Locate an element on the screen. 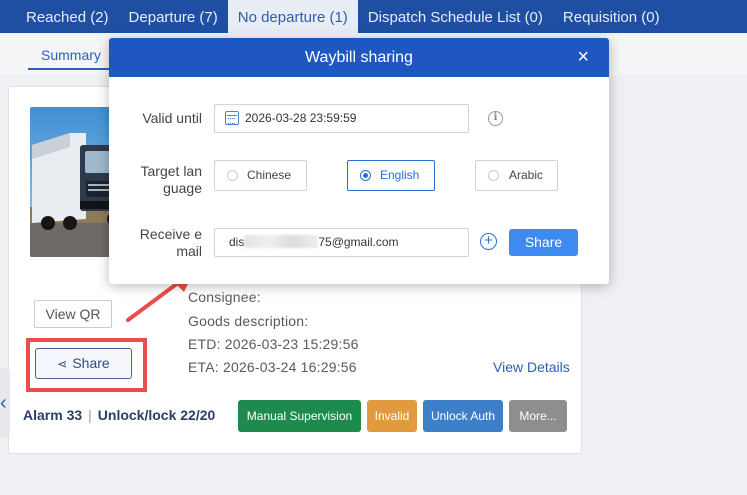 The width and height of the screenshot is (747, 495). dialog-title: Waybill sharing is located at coordinates (359, 57).